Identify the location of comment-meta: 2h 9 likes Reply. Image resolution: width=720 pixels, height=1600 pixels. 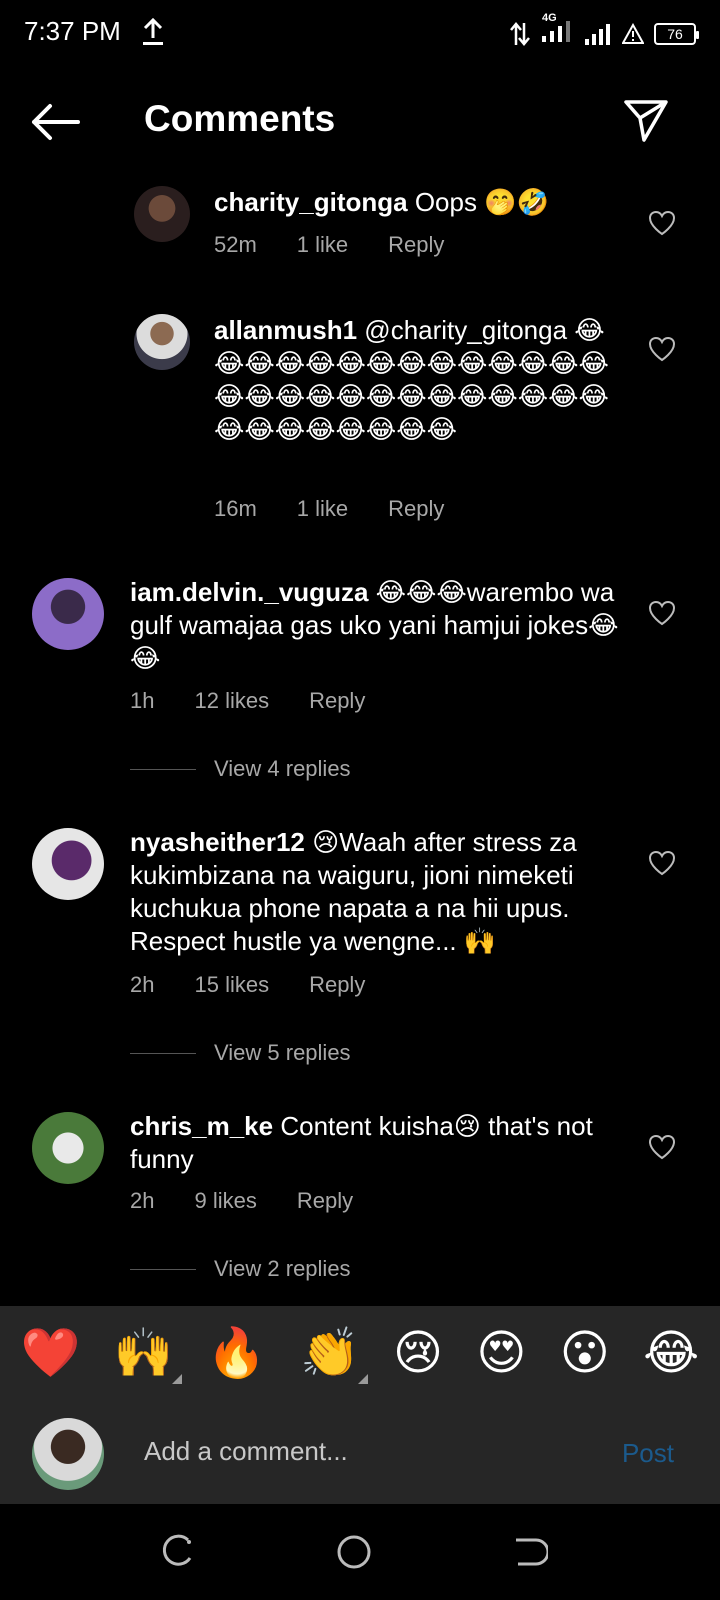
(241, 1201).